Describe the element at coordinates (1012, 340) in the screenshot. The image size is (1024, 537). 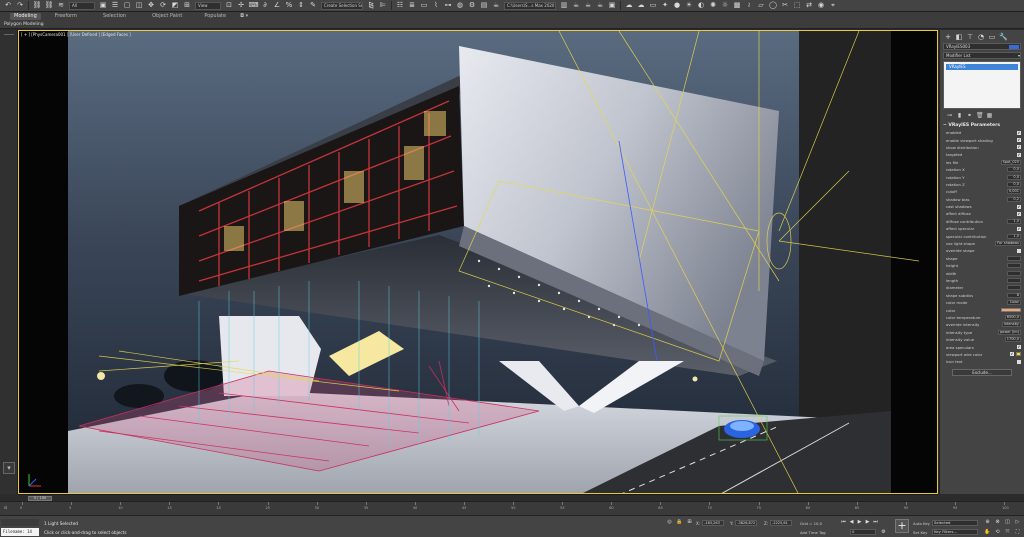
I see `param-field: 1700,0` at that location.